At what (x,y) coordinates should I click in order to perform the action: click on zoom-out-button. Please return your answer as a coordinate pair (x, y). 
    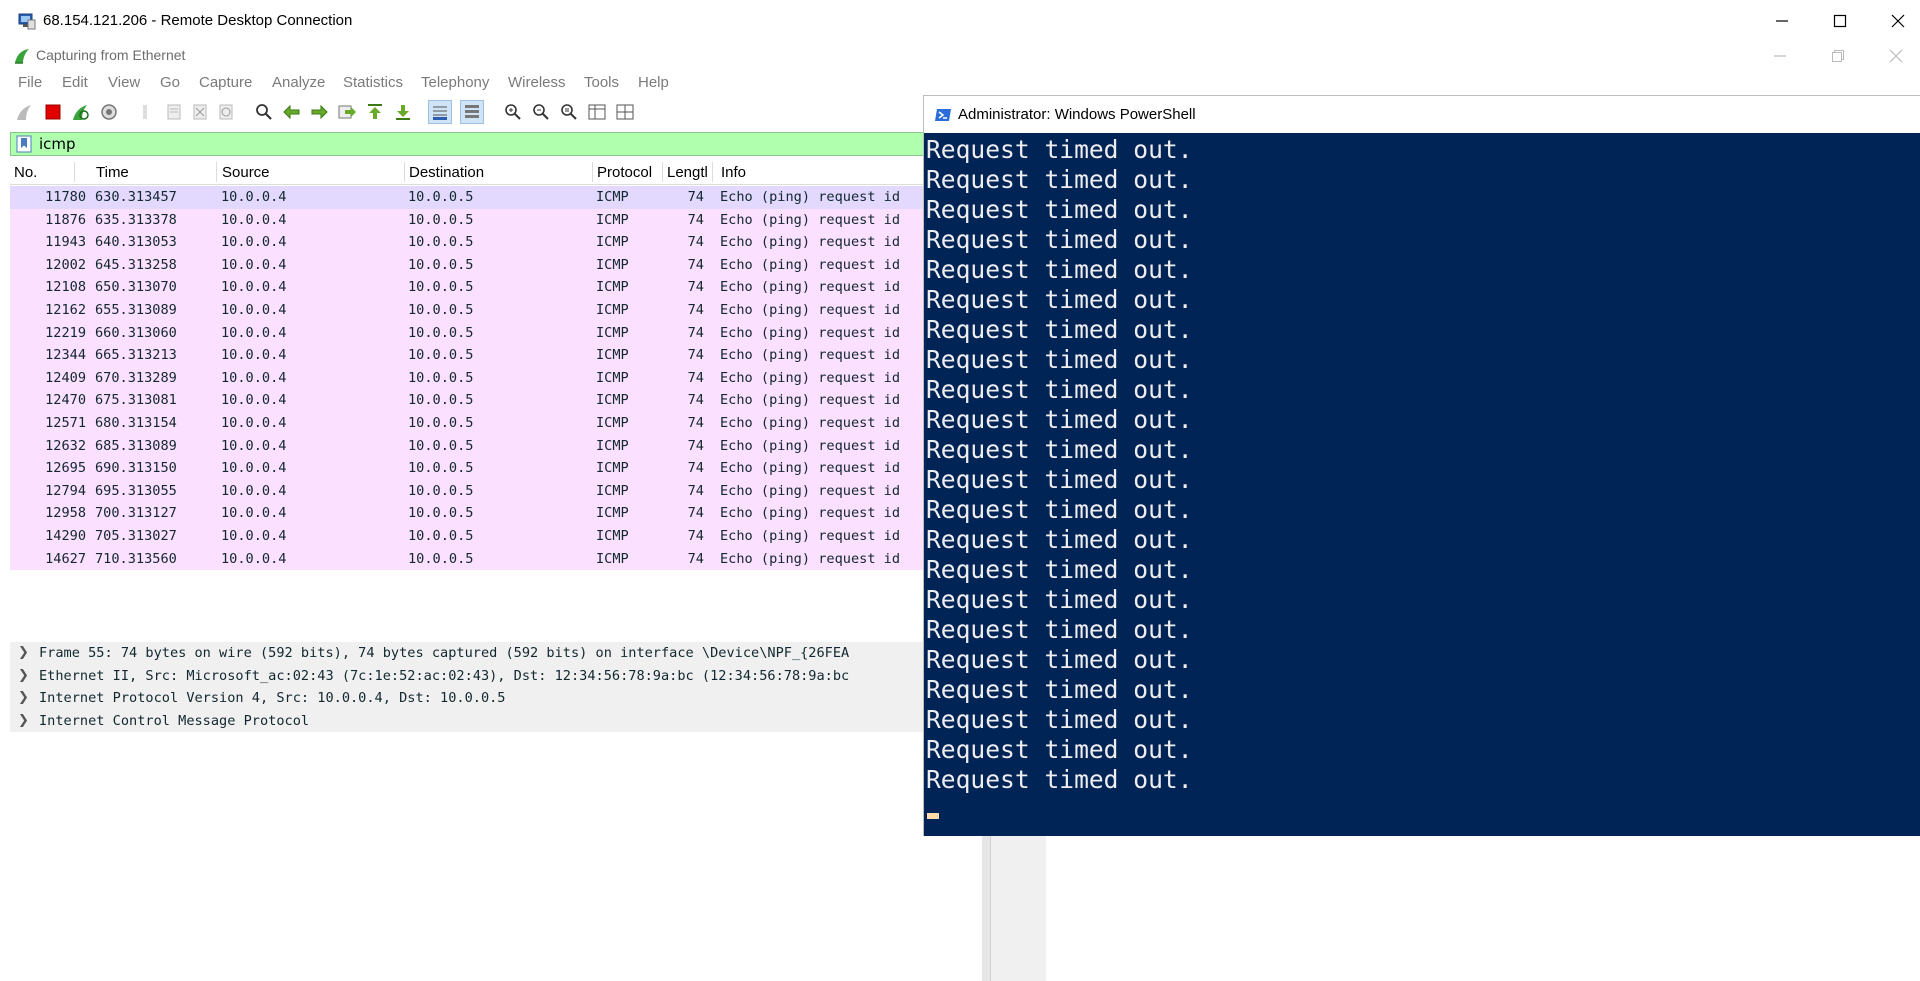
    Looking at the image, I should click on (541, 112).